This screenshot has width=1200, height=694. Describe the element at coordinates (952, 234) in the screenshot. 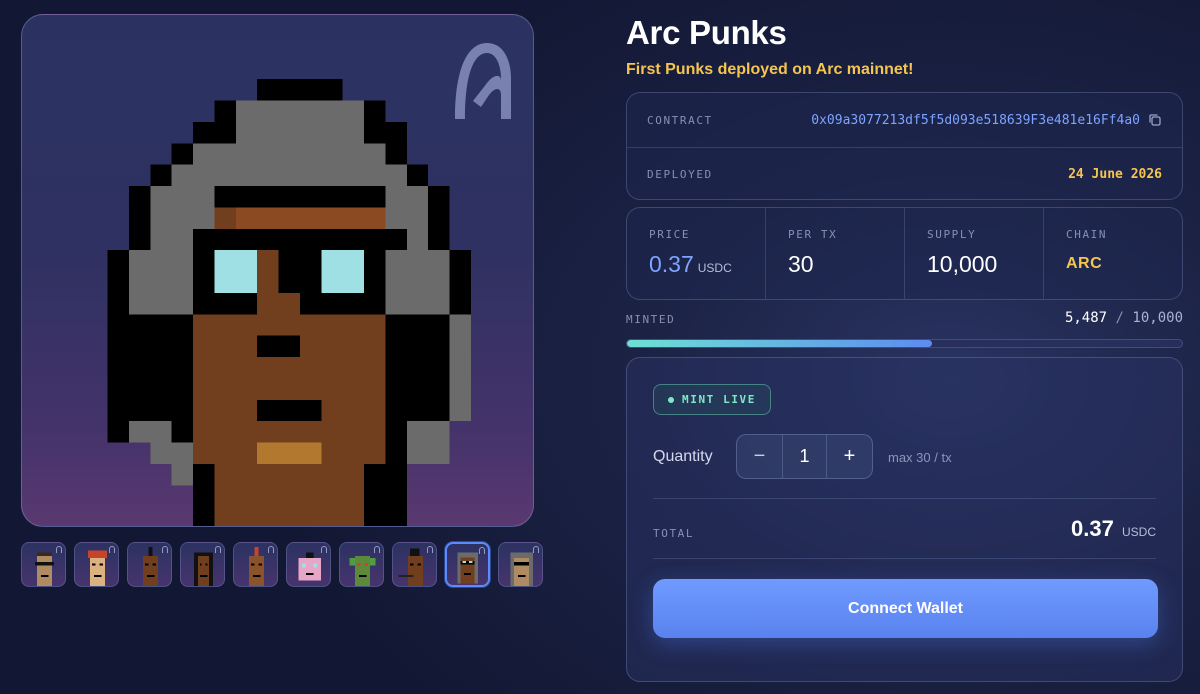

I see `supply-label: SUPPLY` at that location.